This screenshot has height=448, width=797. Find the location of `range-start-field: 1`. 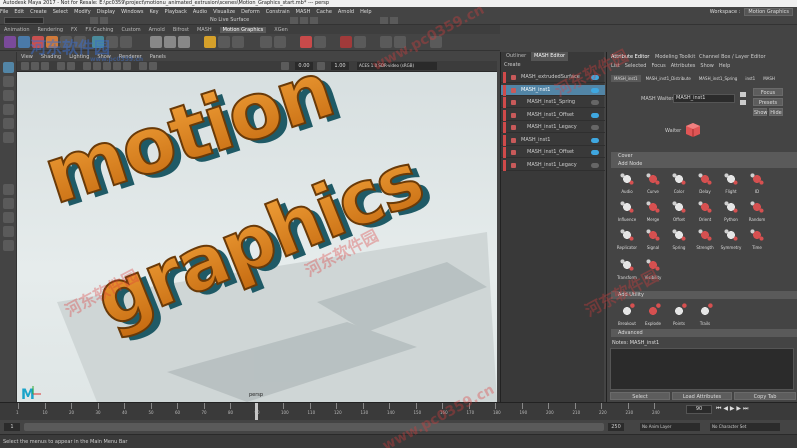

range-start-field: 1 is located at coordinates (12, 427).